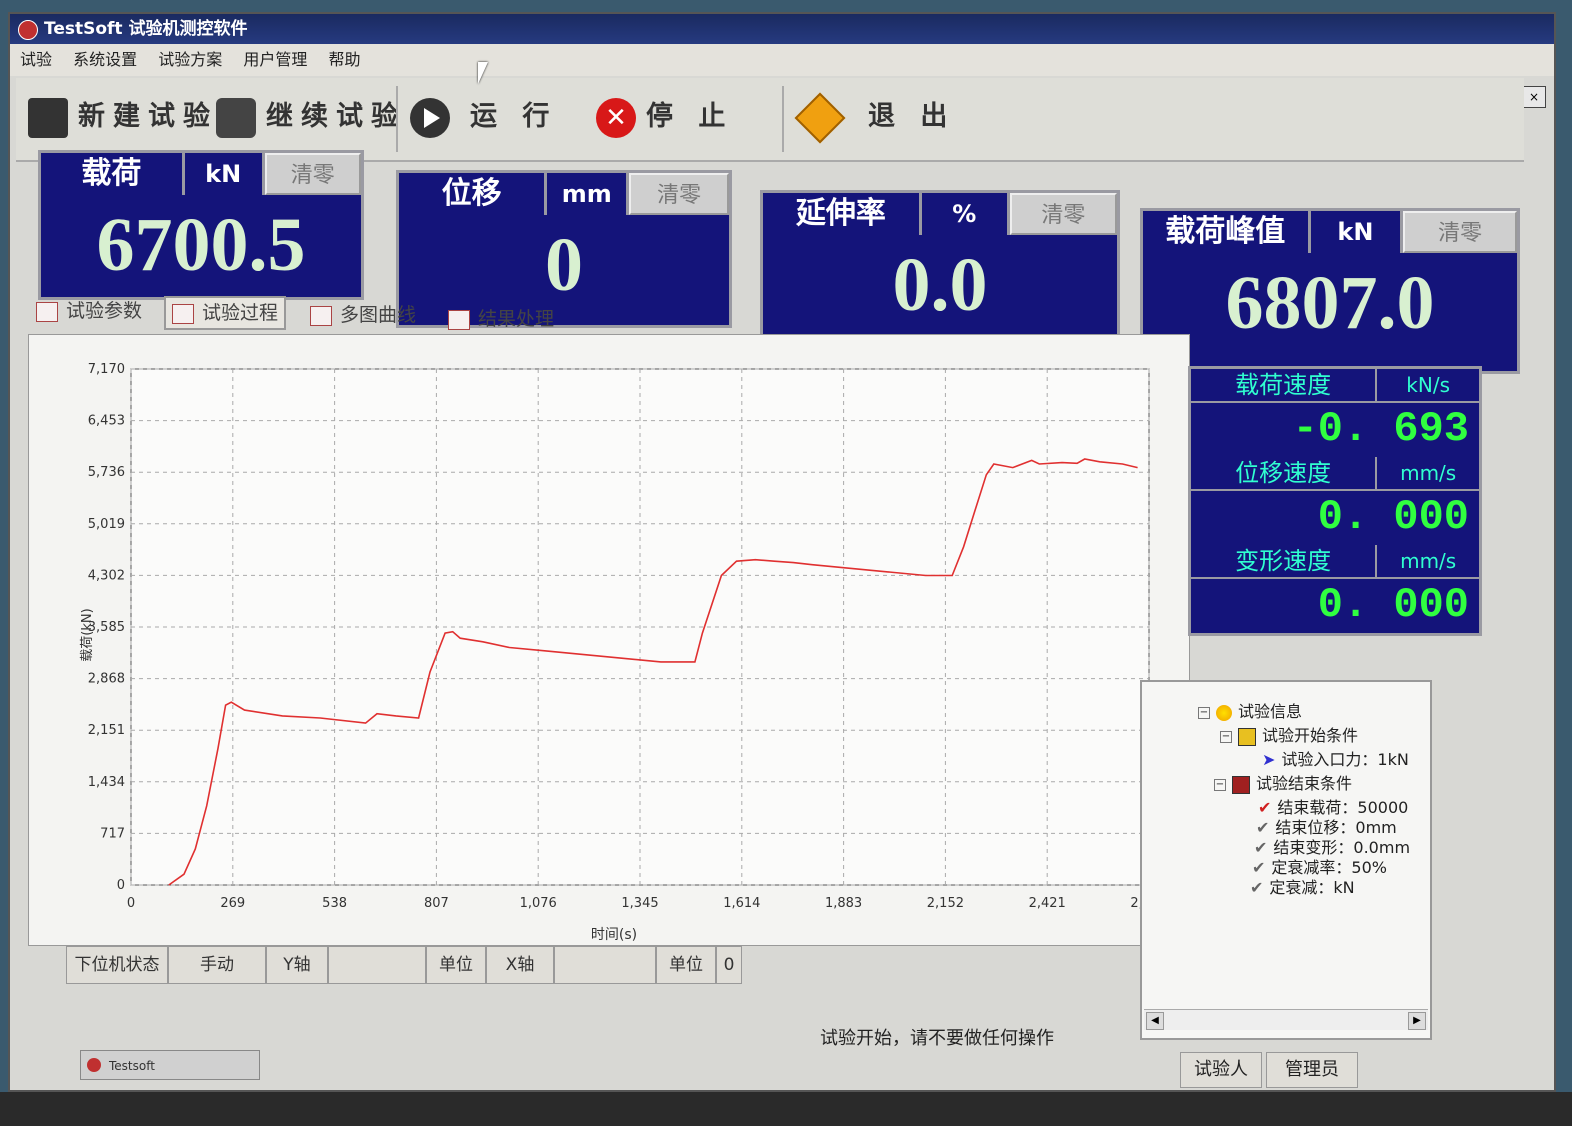  Describe the element at coordinates (1286, 1019) in the screenshot. I see `horizontal-scrollbar: ◀ ▶` at that location.